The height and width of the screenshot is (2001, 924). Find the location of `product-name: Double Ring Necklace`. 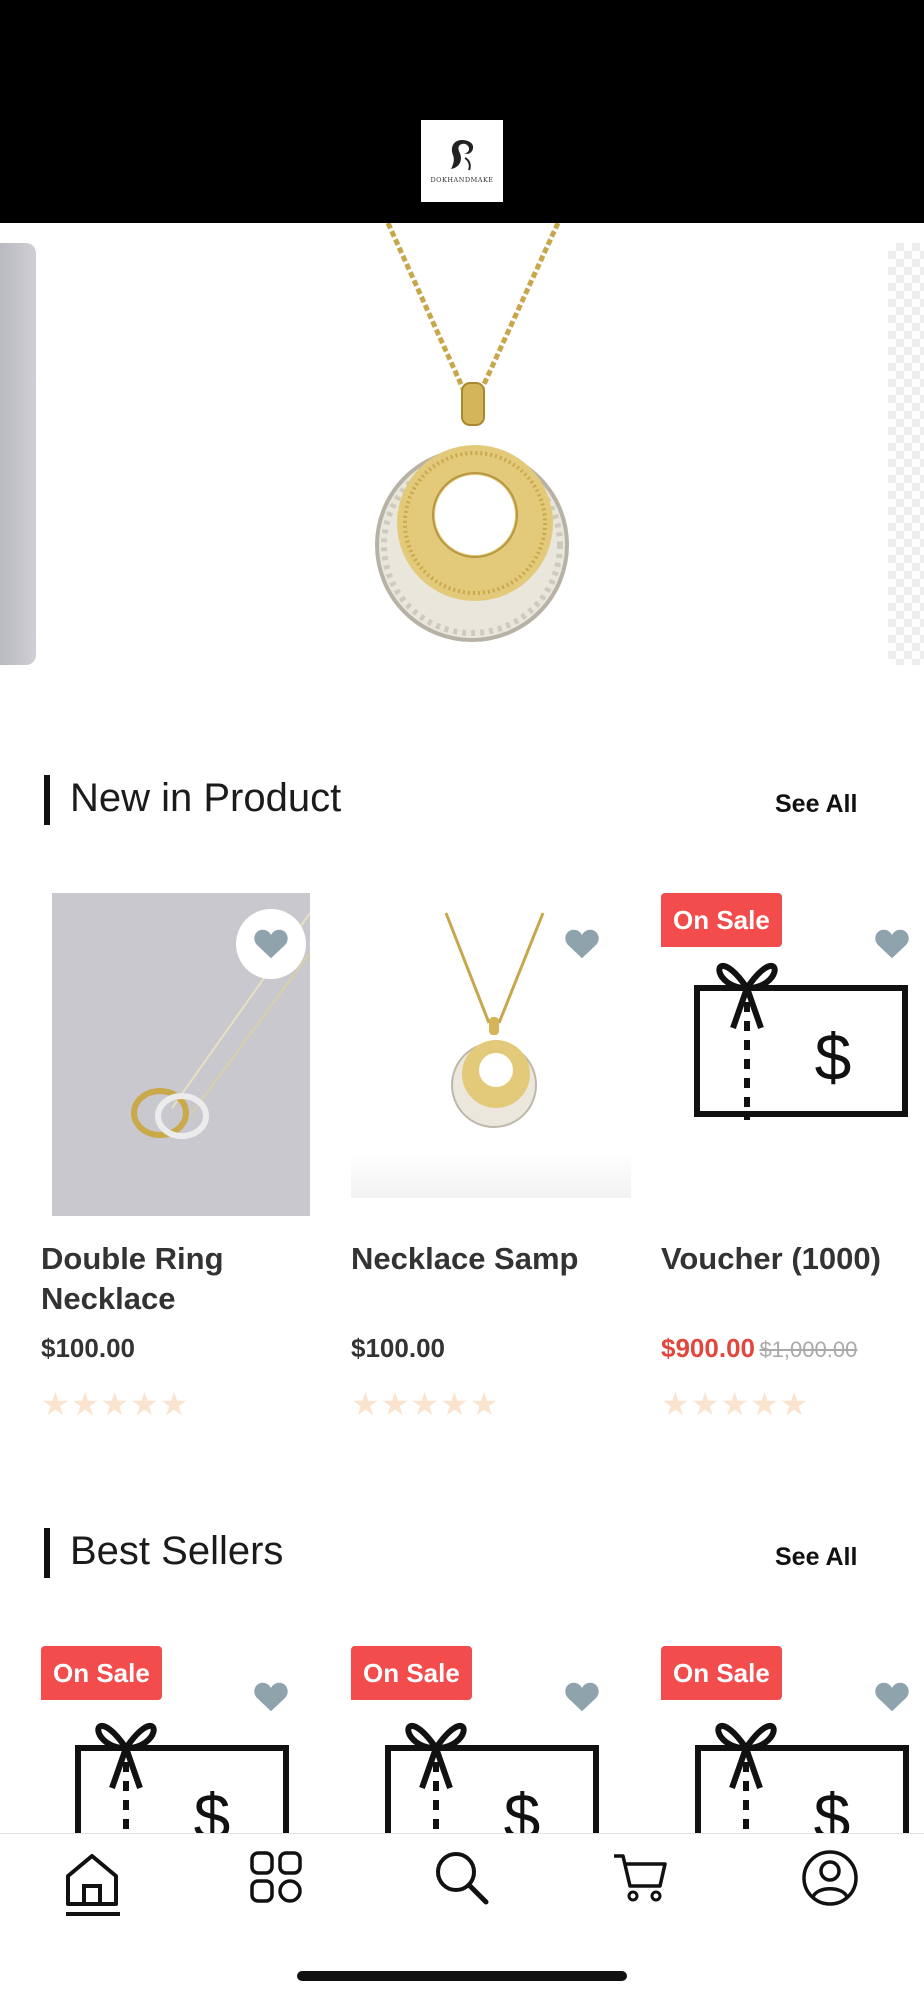

product-name: Double Ring Necklace is located at coordinates (132, 1279).